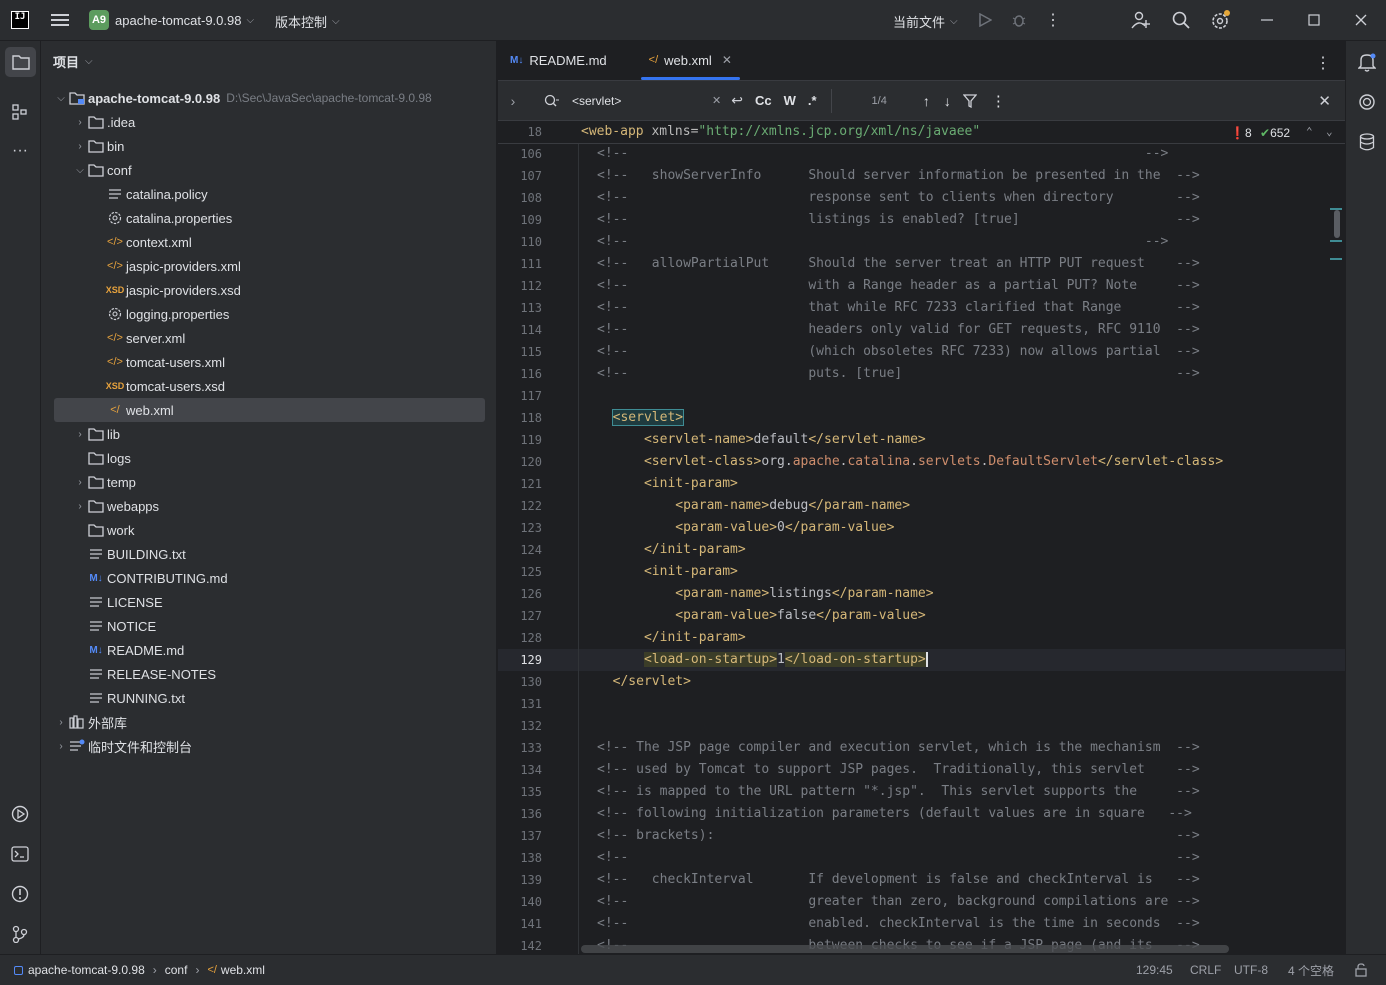  Describe the element at coordinates (1241, 133) in the screenshot. I see `error-indicator: ❗8` at that location.